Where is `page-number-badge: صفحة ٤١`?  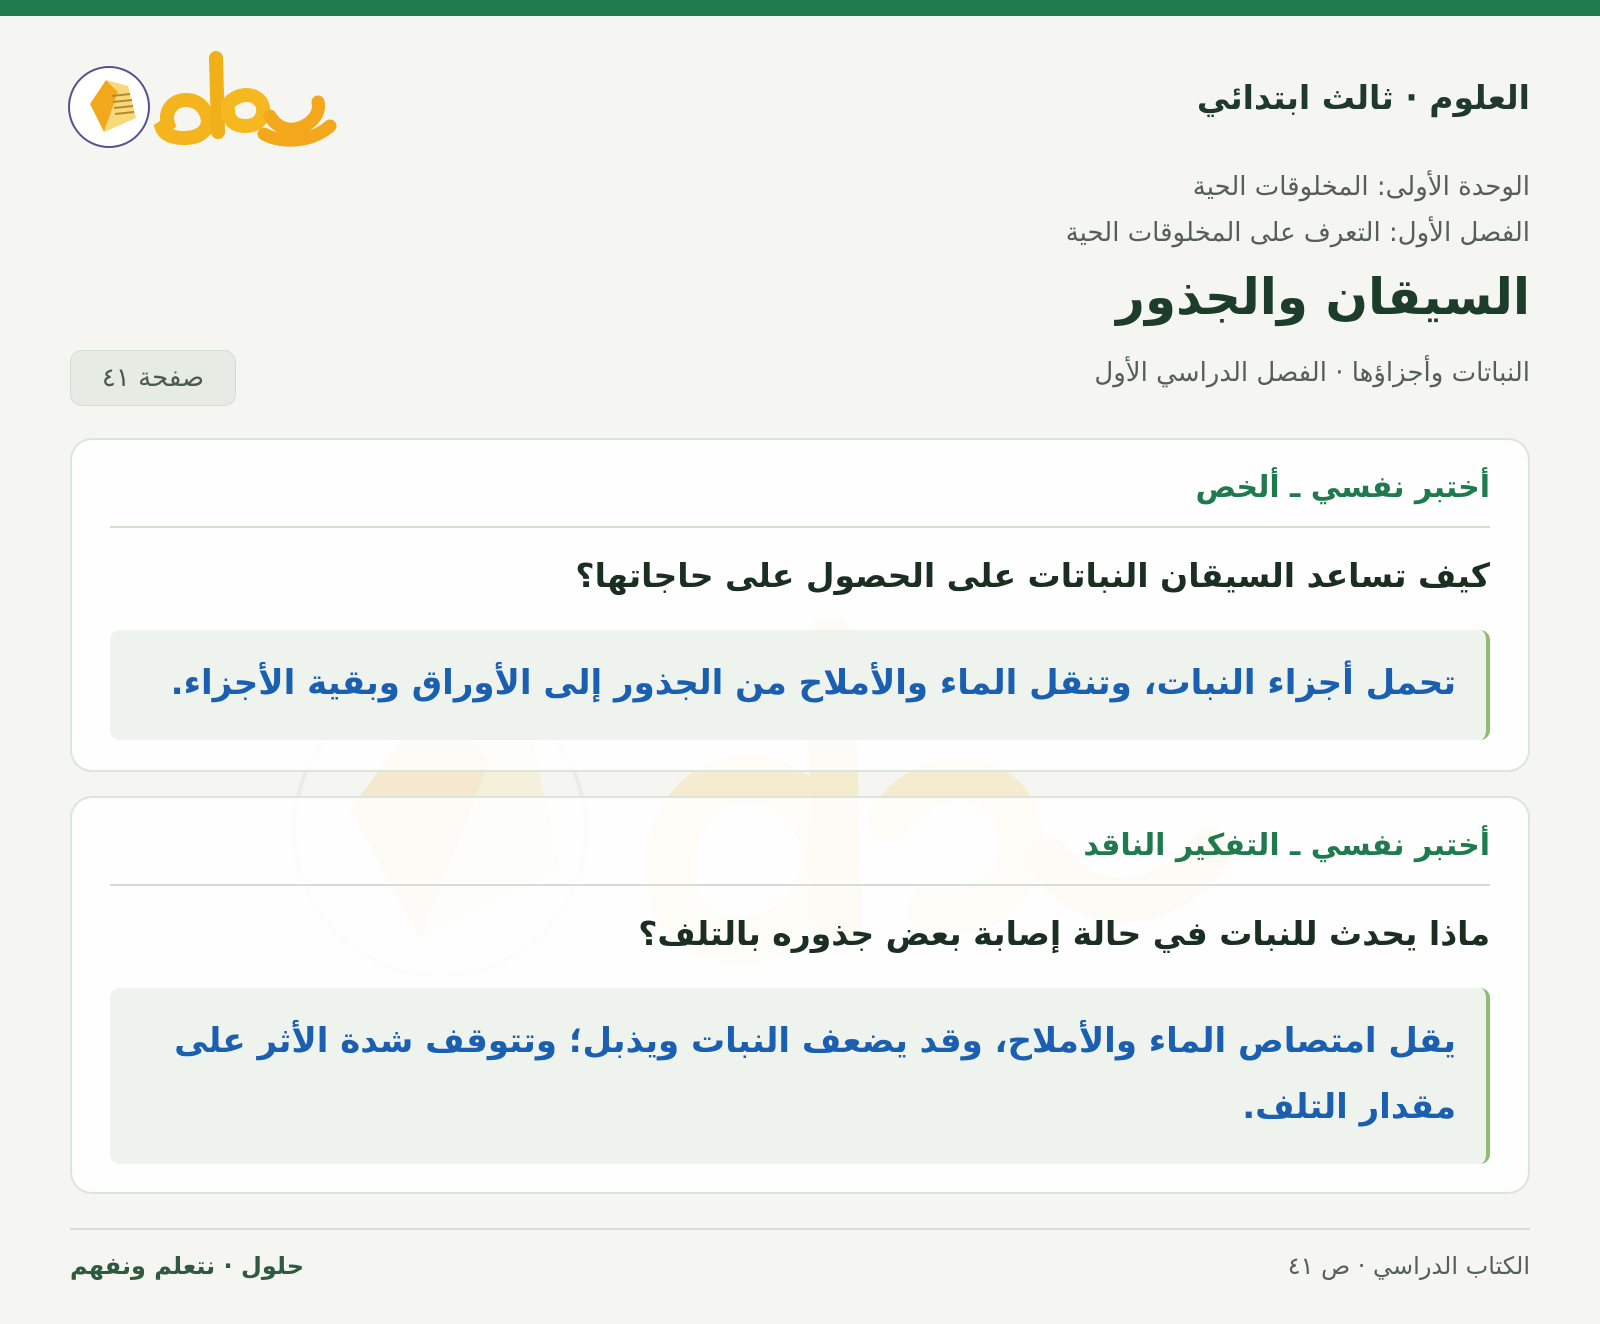
page-number-badge: صفحة ٤١ is located at coordinates (153, 378).